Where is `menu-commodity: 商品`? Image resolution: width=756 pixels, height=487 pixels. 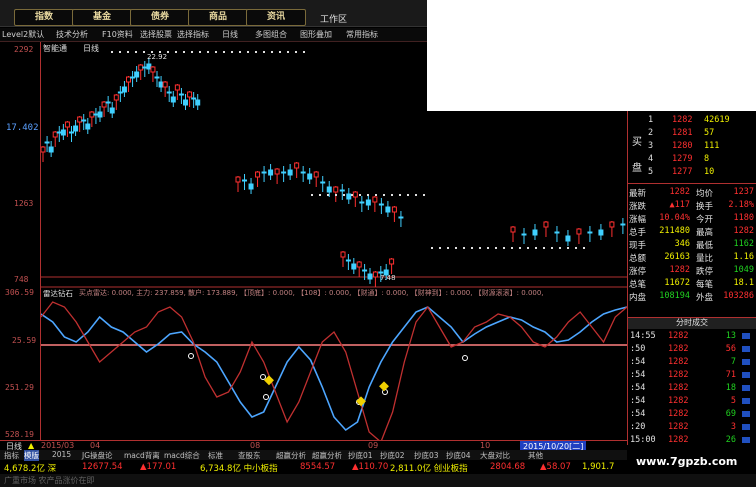
menu-commodity: 商品 is located at coordinates (218, 17).